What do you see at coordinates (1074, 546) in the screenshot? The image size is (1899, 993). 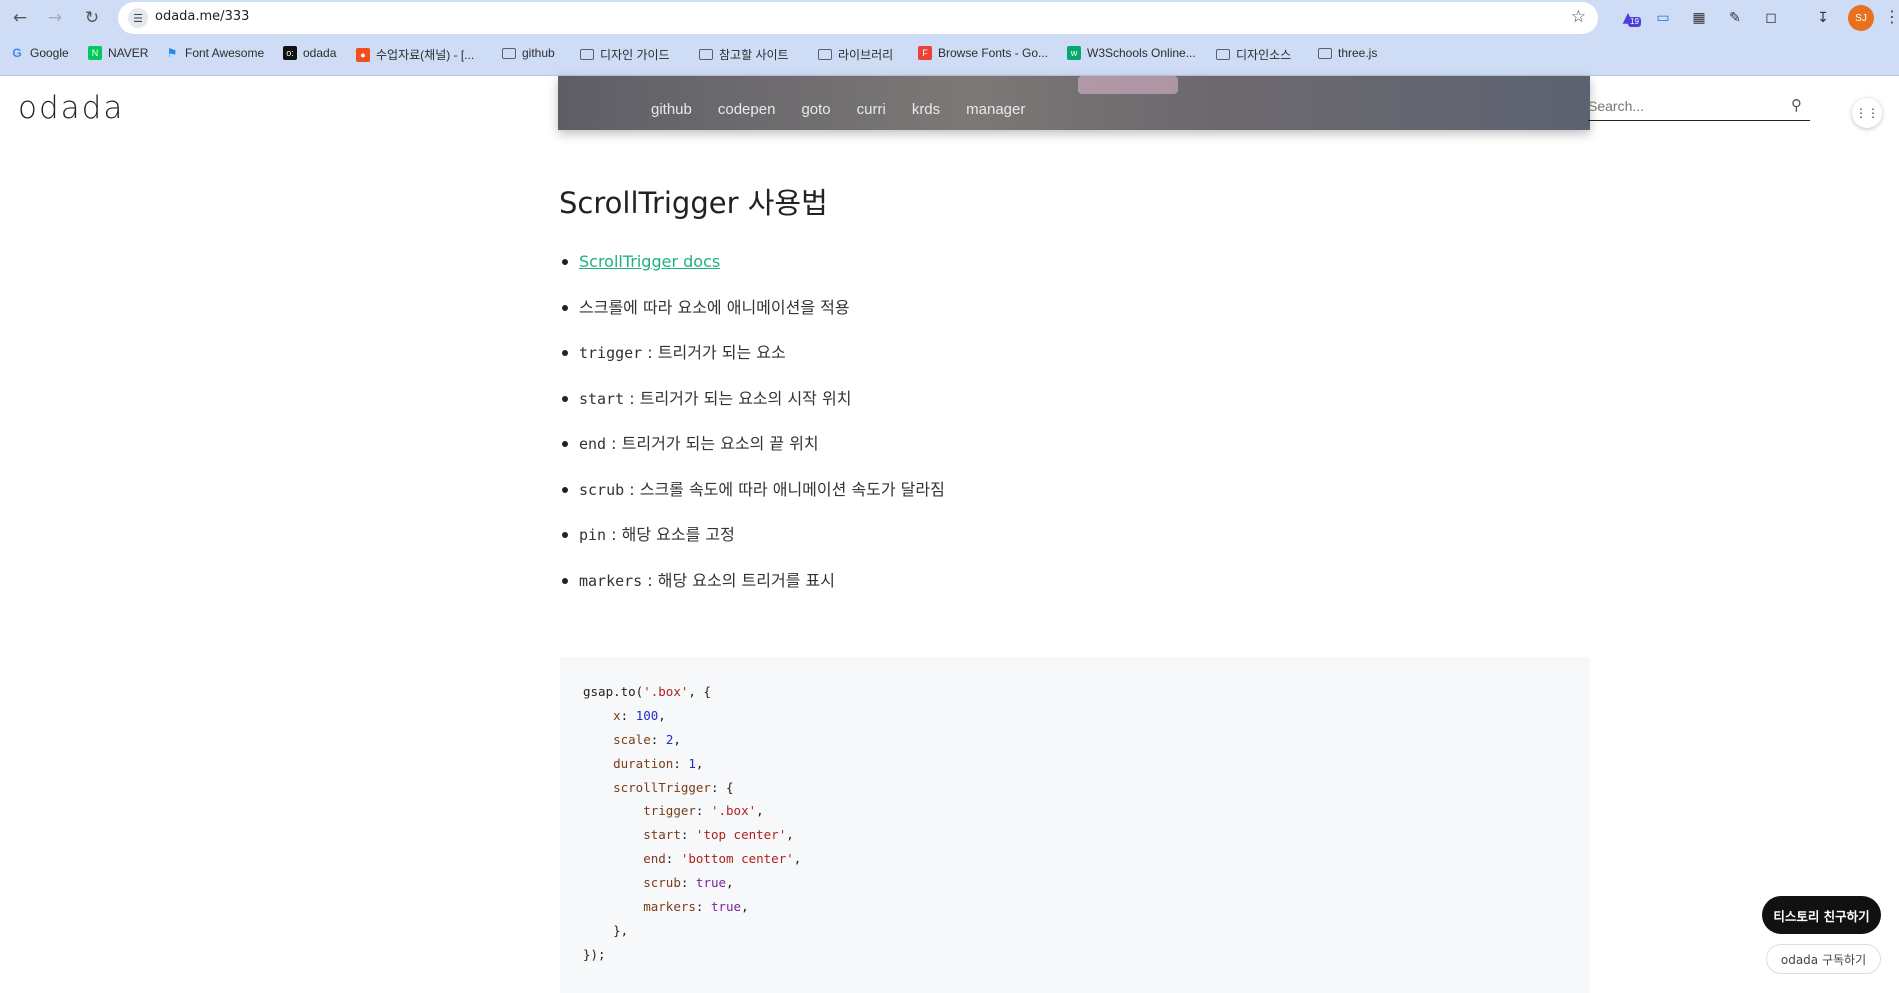 I see `list-item: pin : 해당 요소를 고정` at bounding box center [1074, 546].